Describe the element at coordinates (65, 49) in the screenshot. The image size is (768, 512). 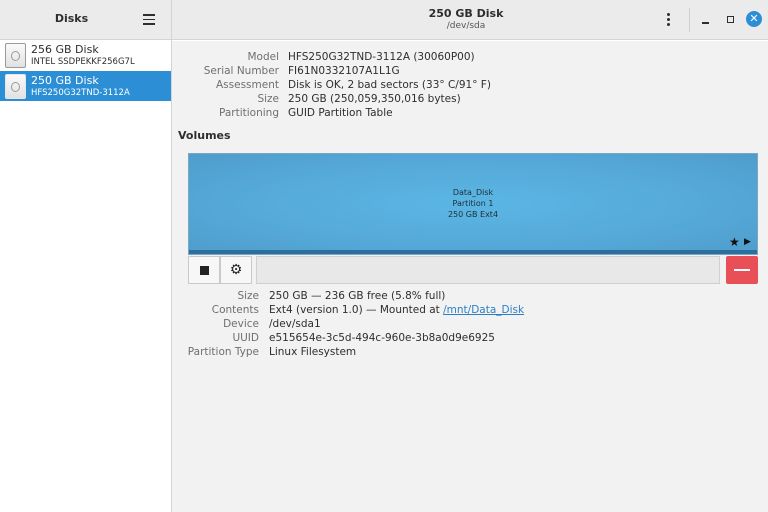
I see `disk-name: 256 GB Disk` at that location.